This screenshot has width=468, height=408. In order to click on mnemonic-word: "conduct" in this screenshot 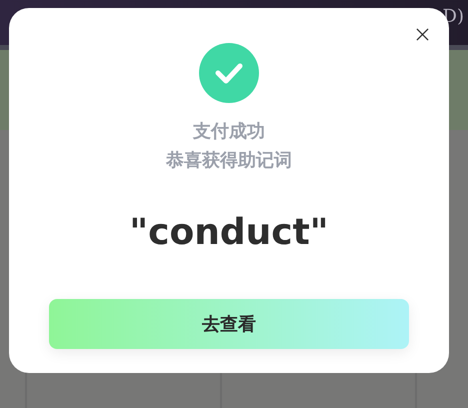, I will do `click(229, 233)`.